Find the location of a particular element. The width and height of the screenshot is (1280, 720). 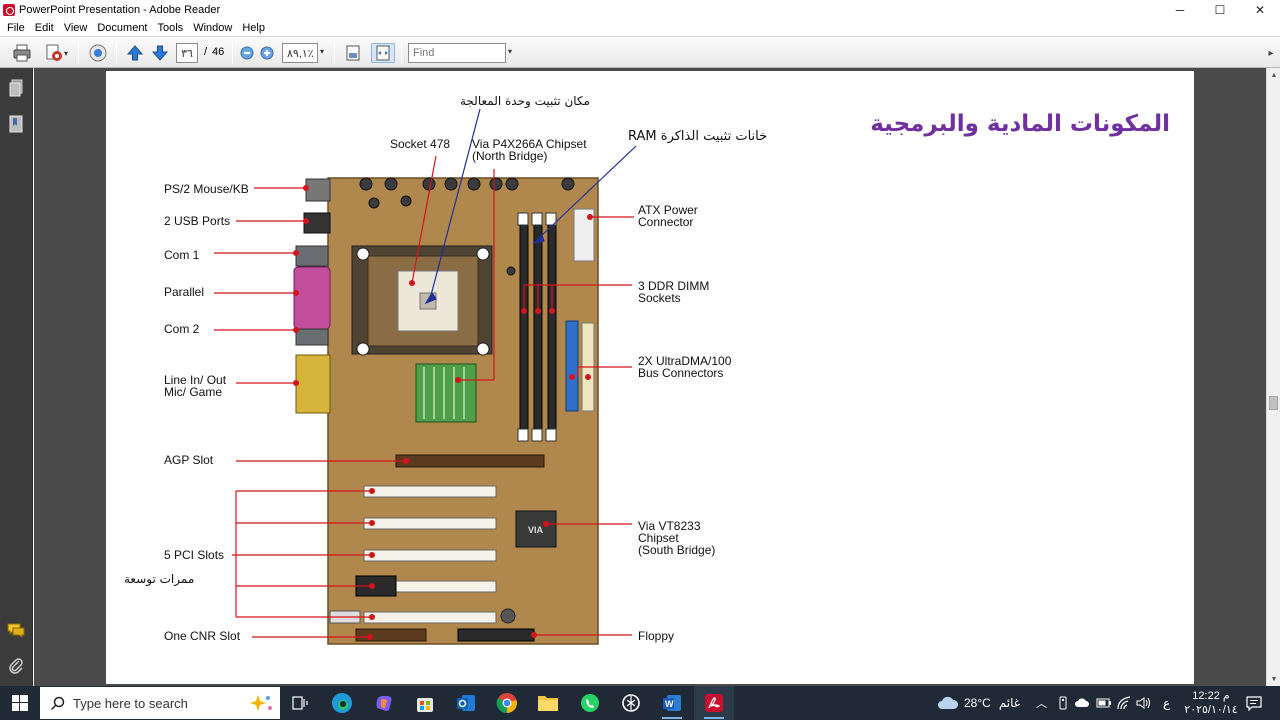

whatsapp-icon is located at coordinates (590, 703).